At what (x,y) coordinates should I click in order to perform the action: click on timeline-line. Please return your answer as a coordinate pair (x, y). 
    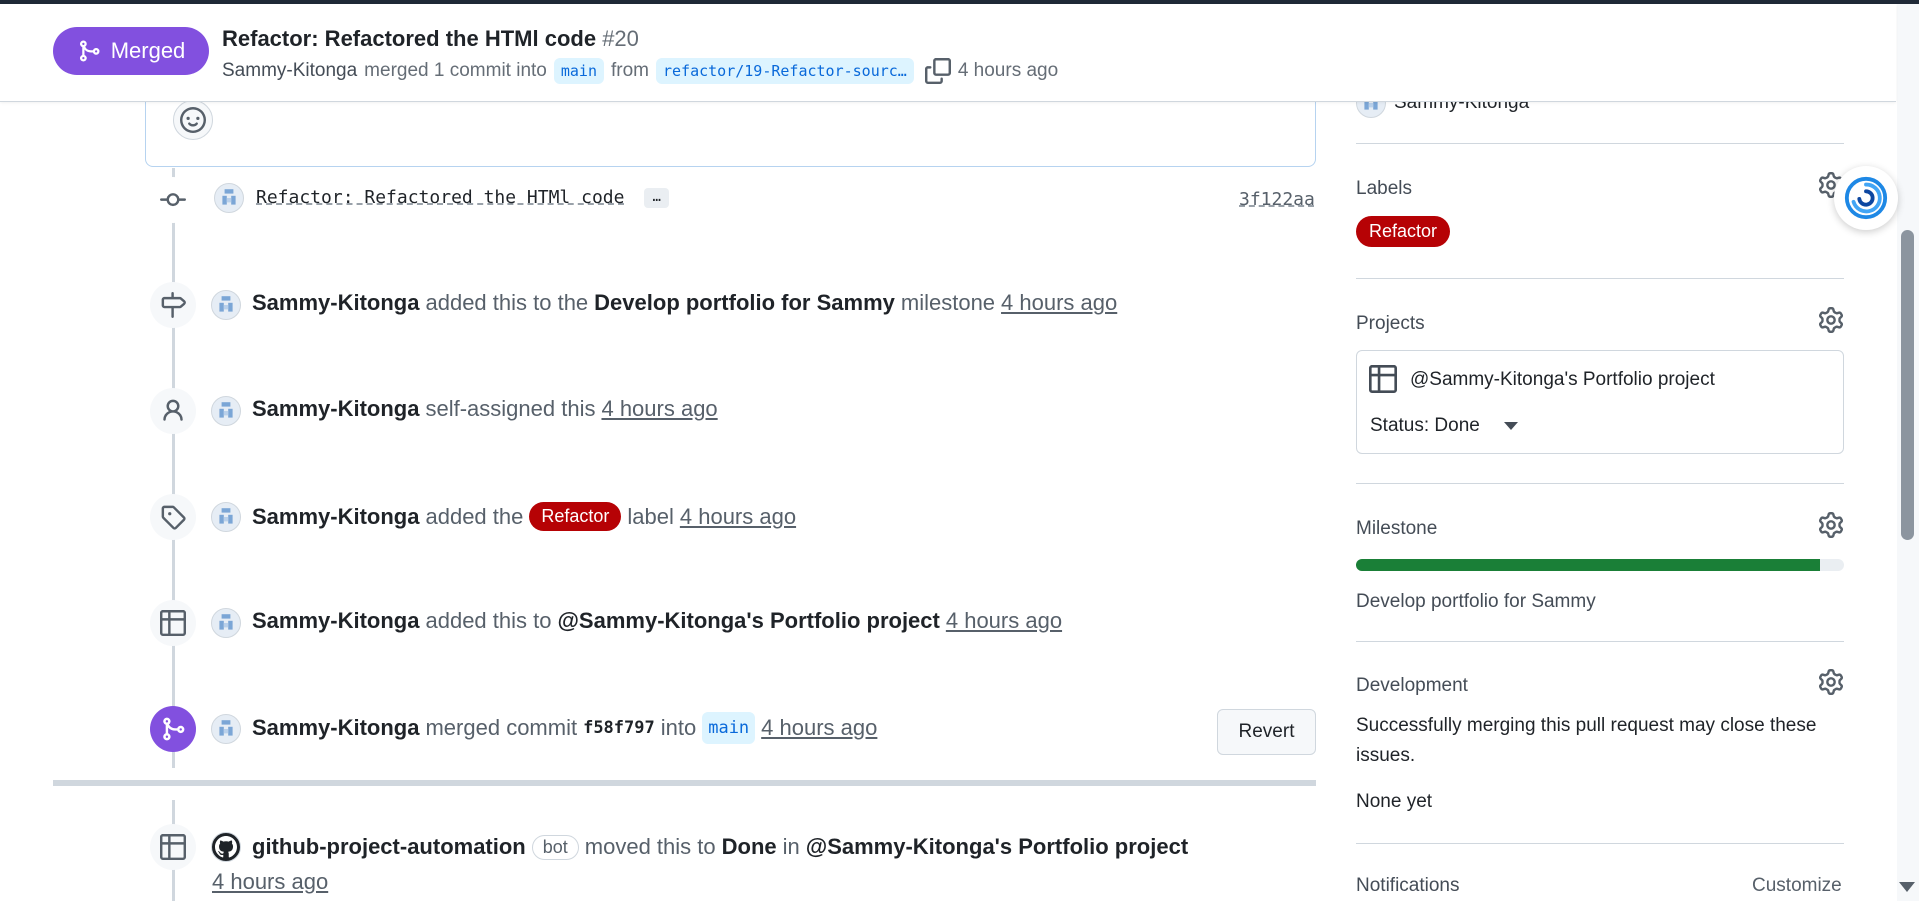
    Looking at the image, I should click on (173, 468).